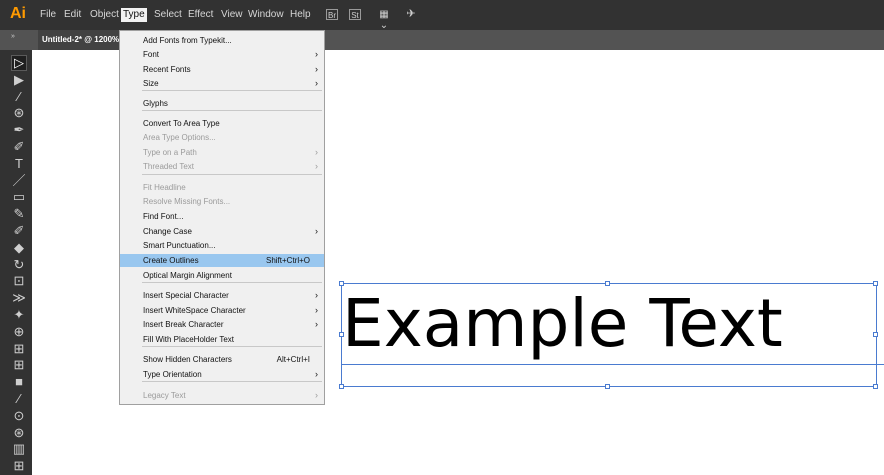 This screenshot has width=884, height=475. I want to click on selection-tool-icon: ▷, so click(19, 63).